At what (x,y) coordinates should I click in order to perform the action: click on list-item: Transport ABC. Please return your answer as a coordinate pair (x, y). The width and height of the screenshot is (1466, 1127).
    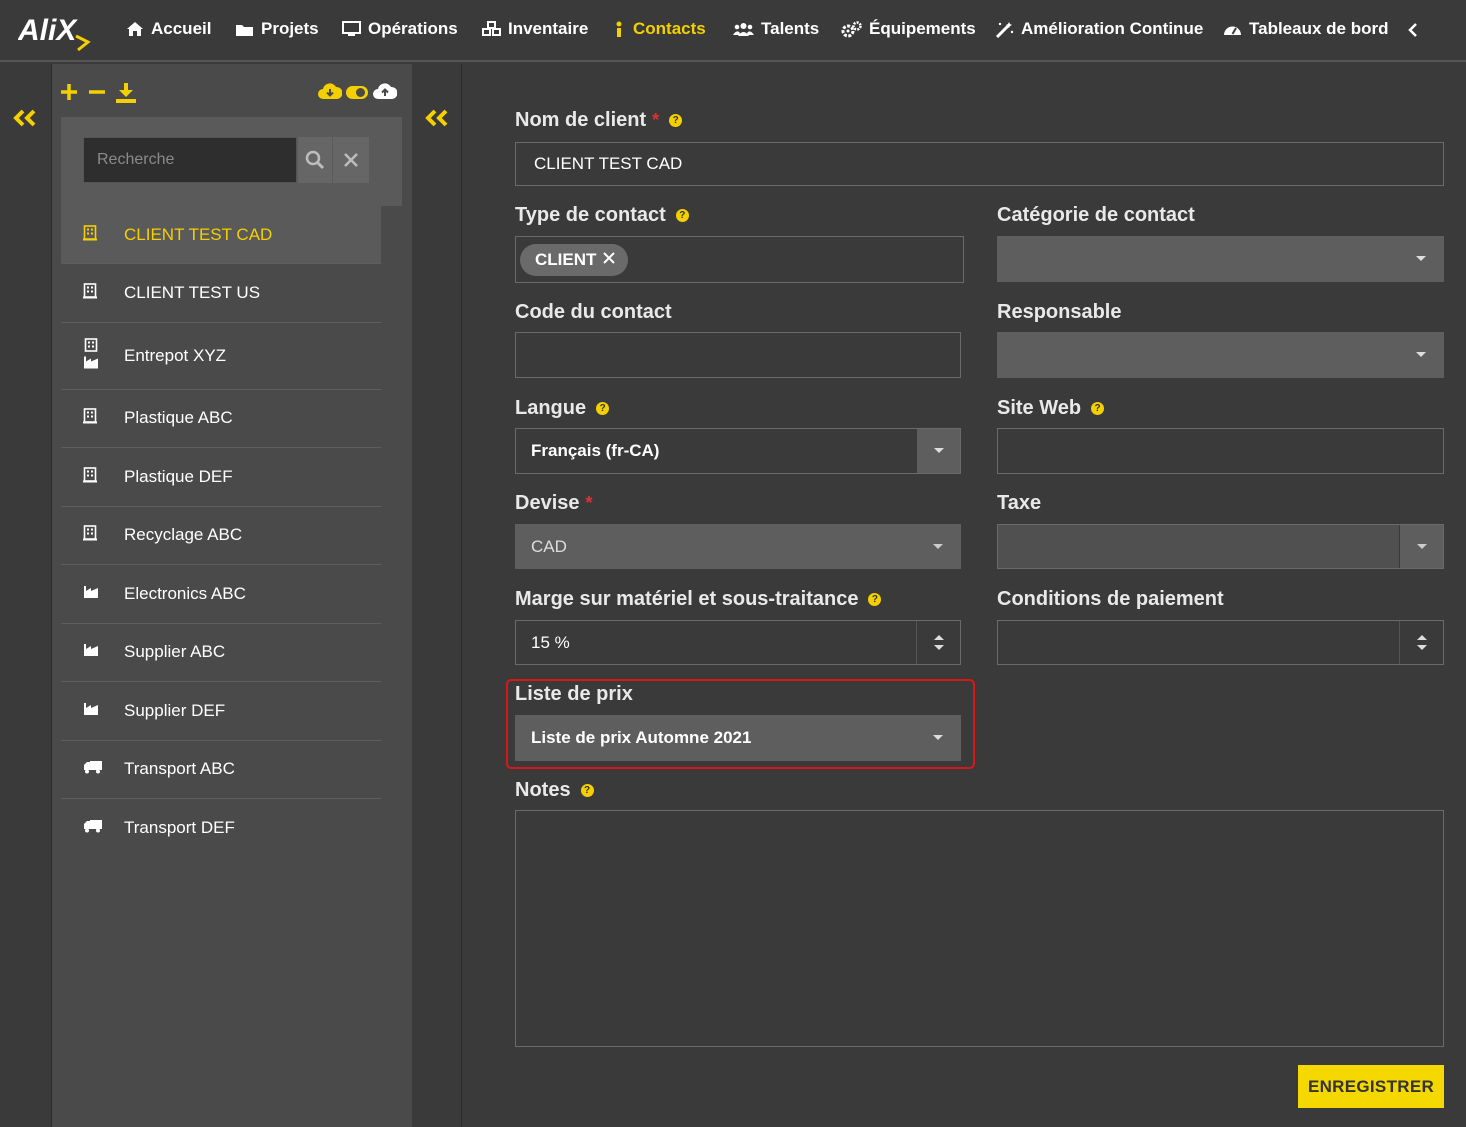
    Looking at the image, I should click on (221, 770).